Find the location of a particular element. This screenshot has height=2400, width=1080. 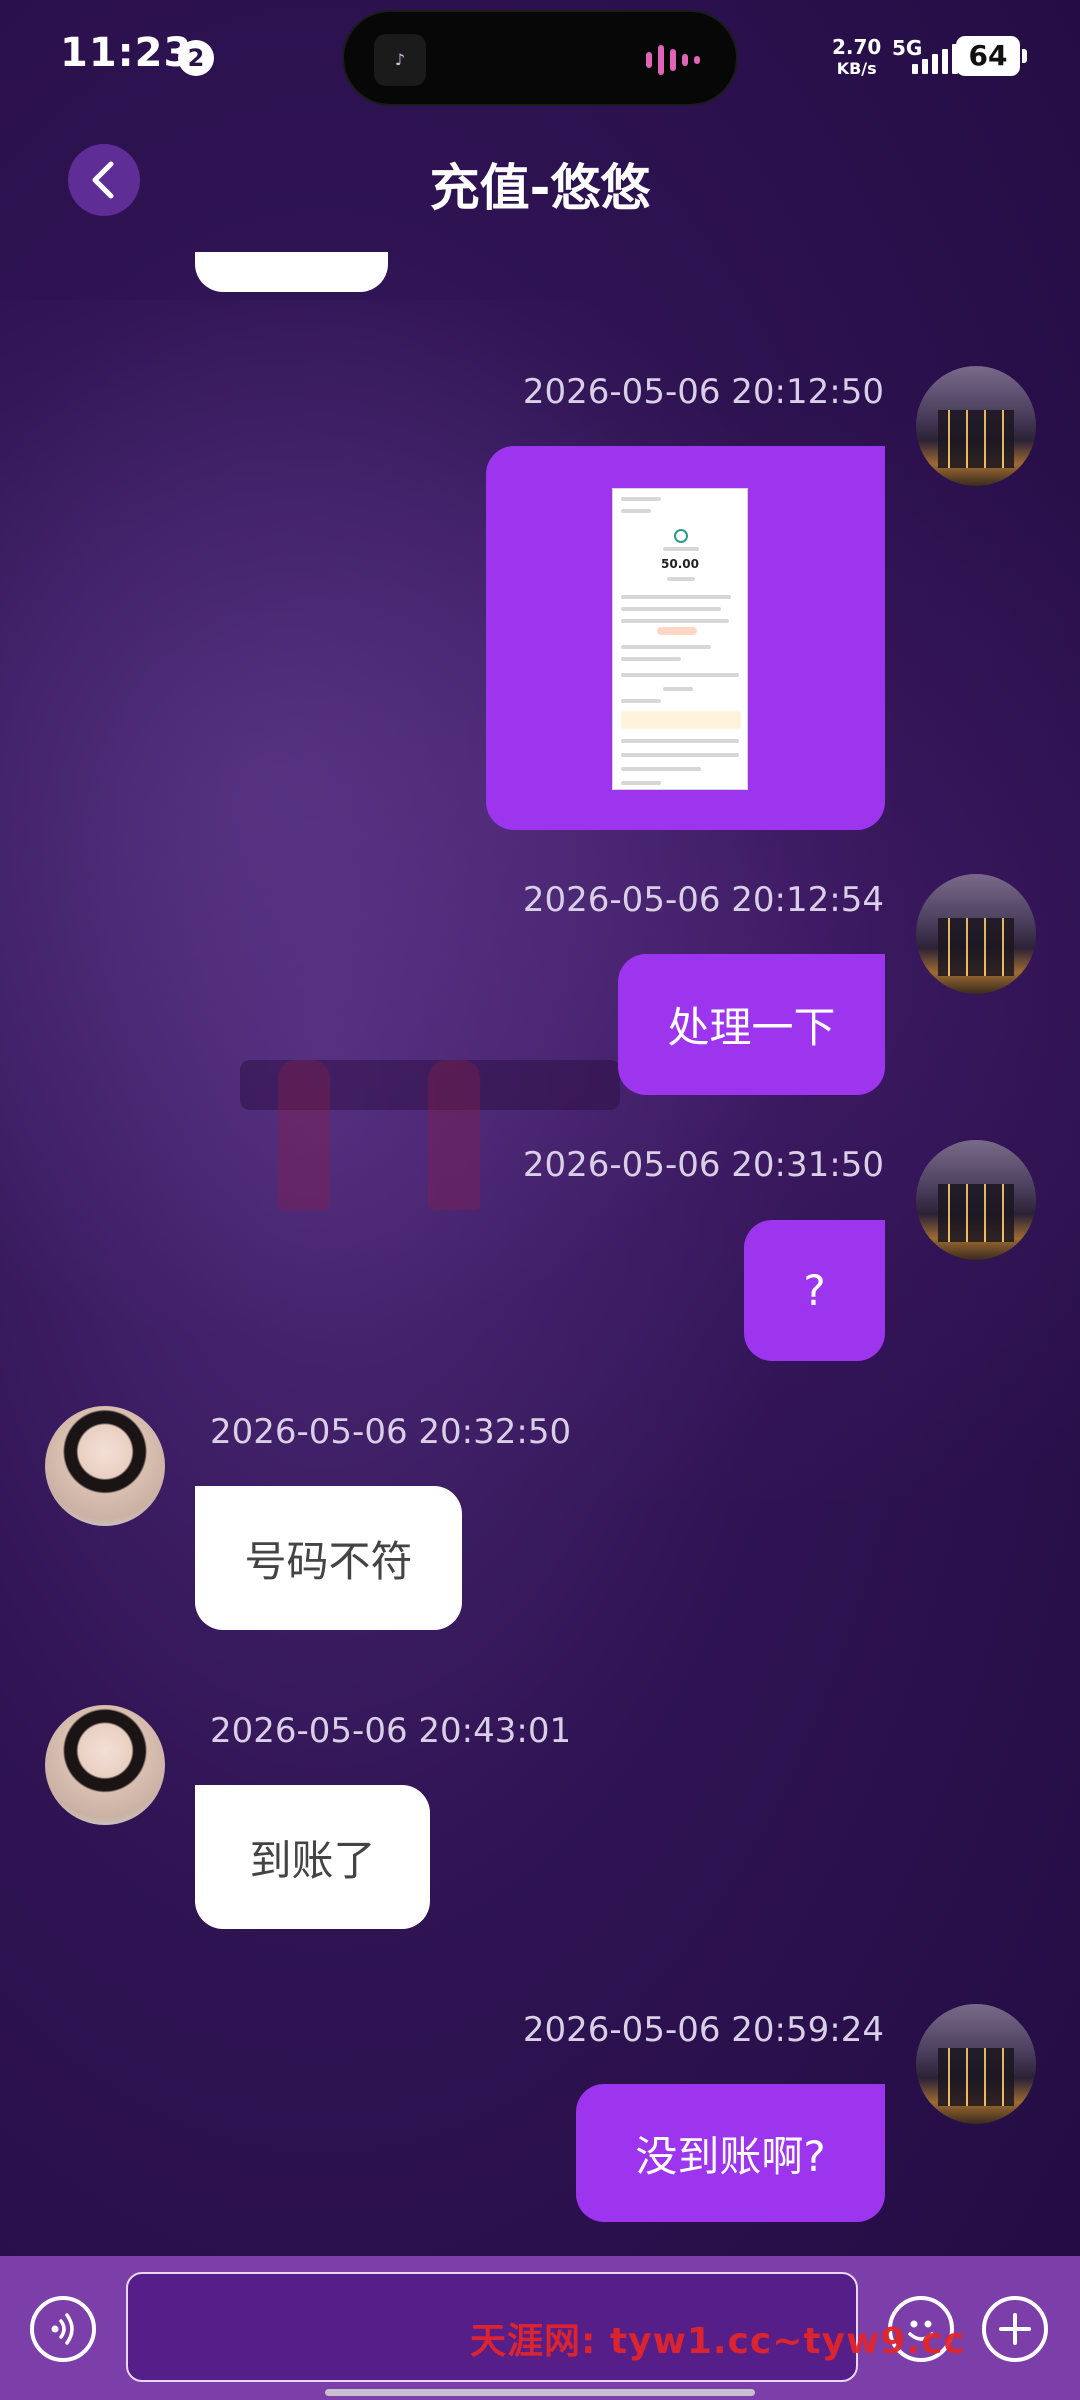

text-message-bubble: ? is located at coordinates (814, 1290).